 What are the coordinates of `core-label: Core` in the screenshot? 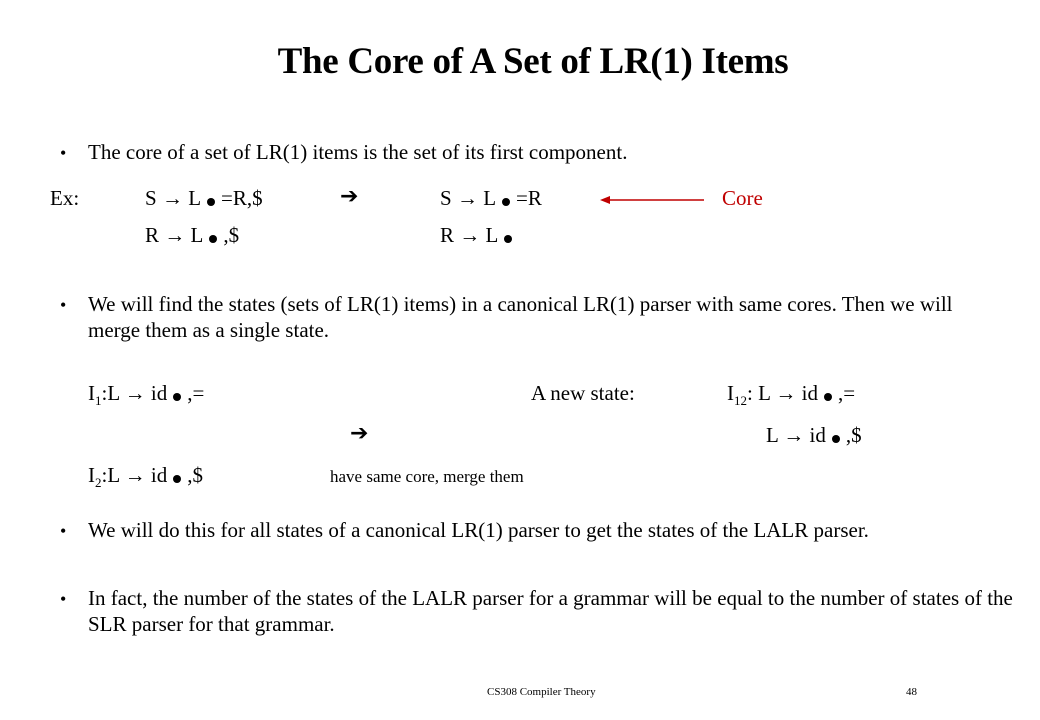 It's located at (742, 198).